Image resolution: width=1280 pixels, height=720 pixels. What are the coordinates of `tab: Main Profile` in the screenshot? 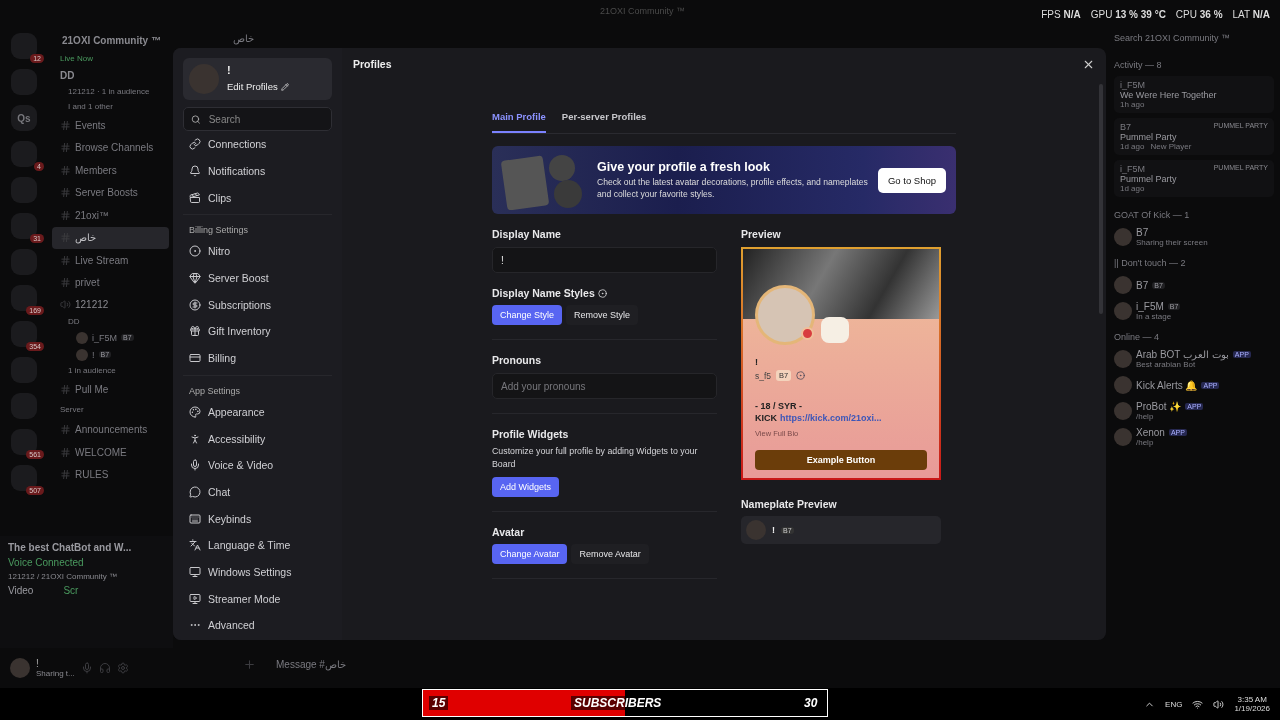 It's located at (519, 122).